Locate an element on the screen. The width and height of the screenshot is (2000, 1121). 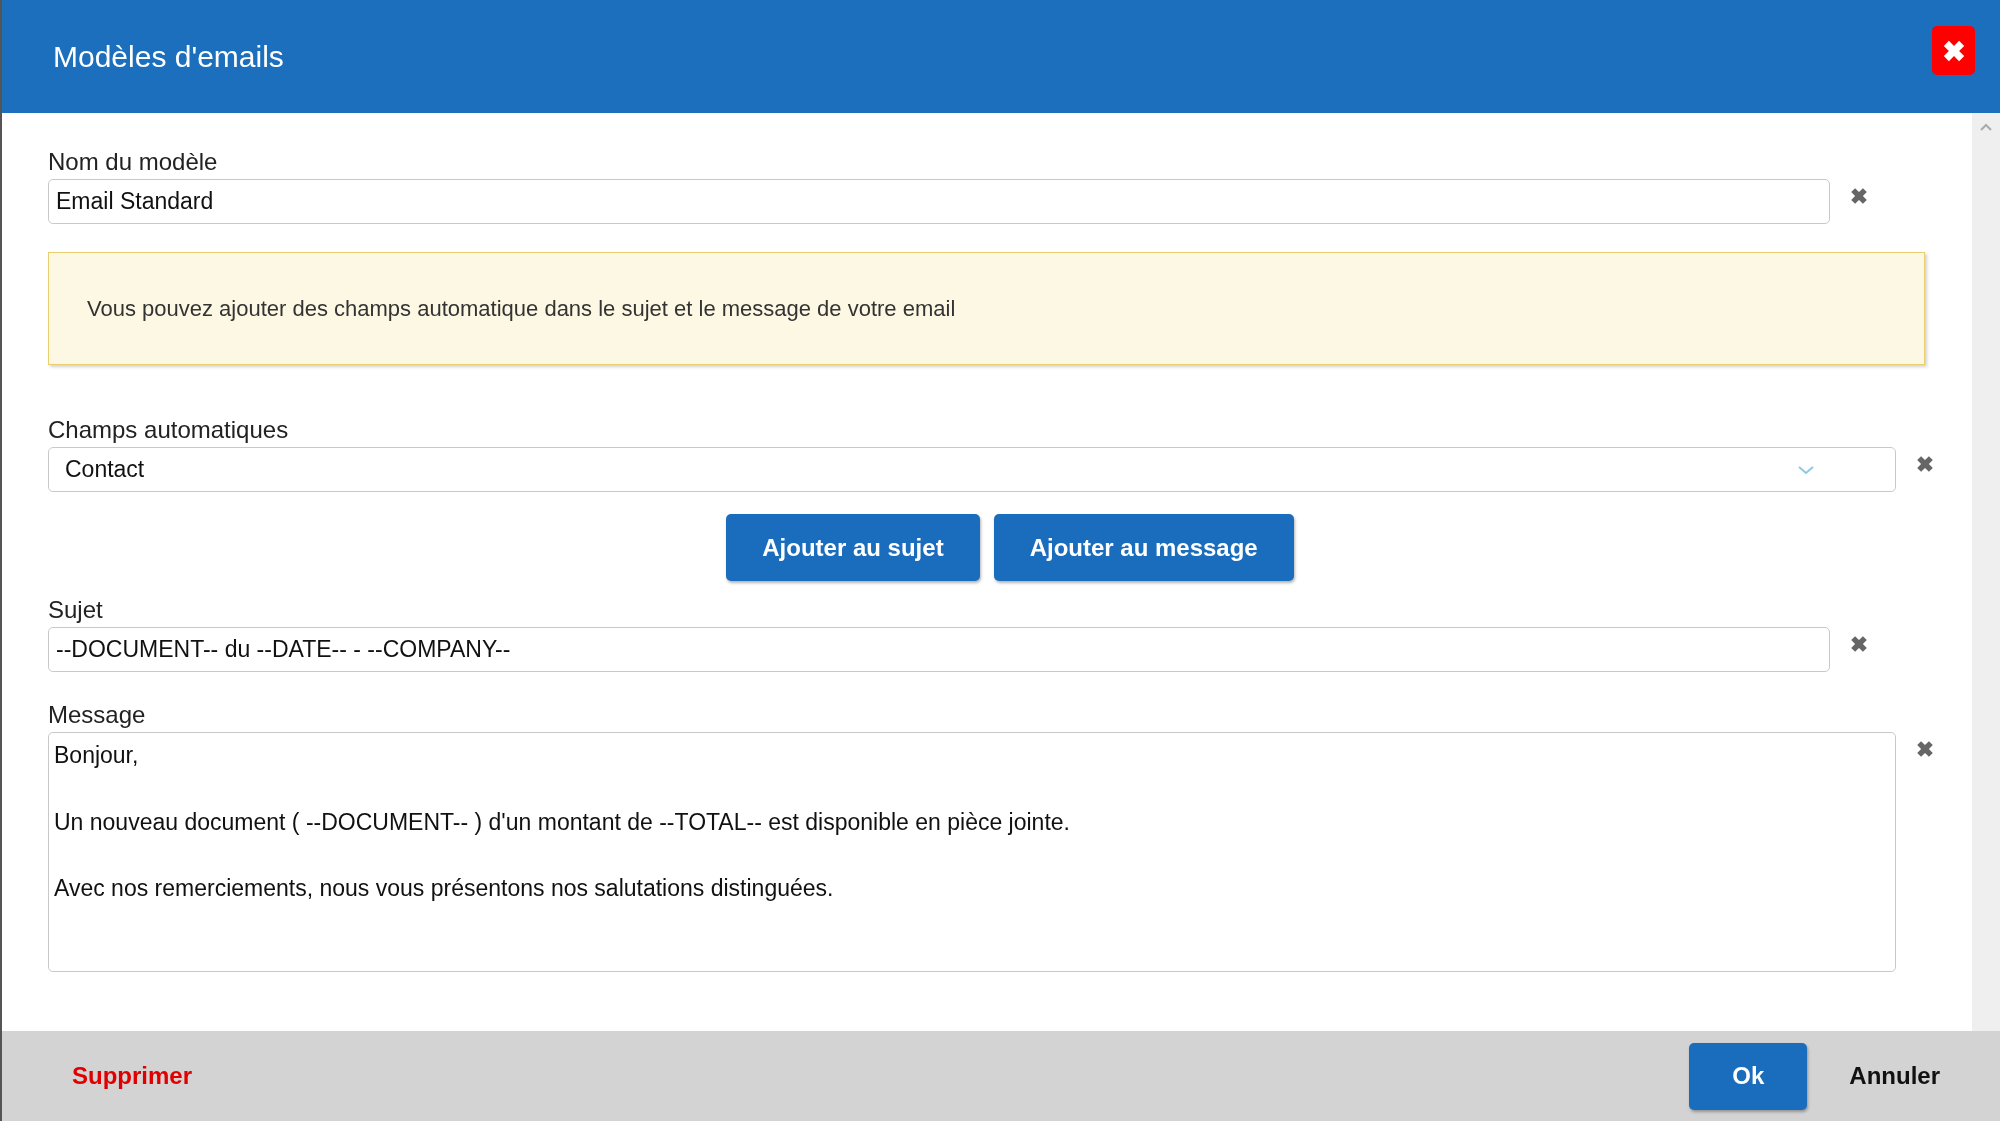
ok-button: Ok is located at coordinates (1748, 1076).